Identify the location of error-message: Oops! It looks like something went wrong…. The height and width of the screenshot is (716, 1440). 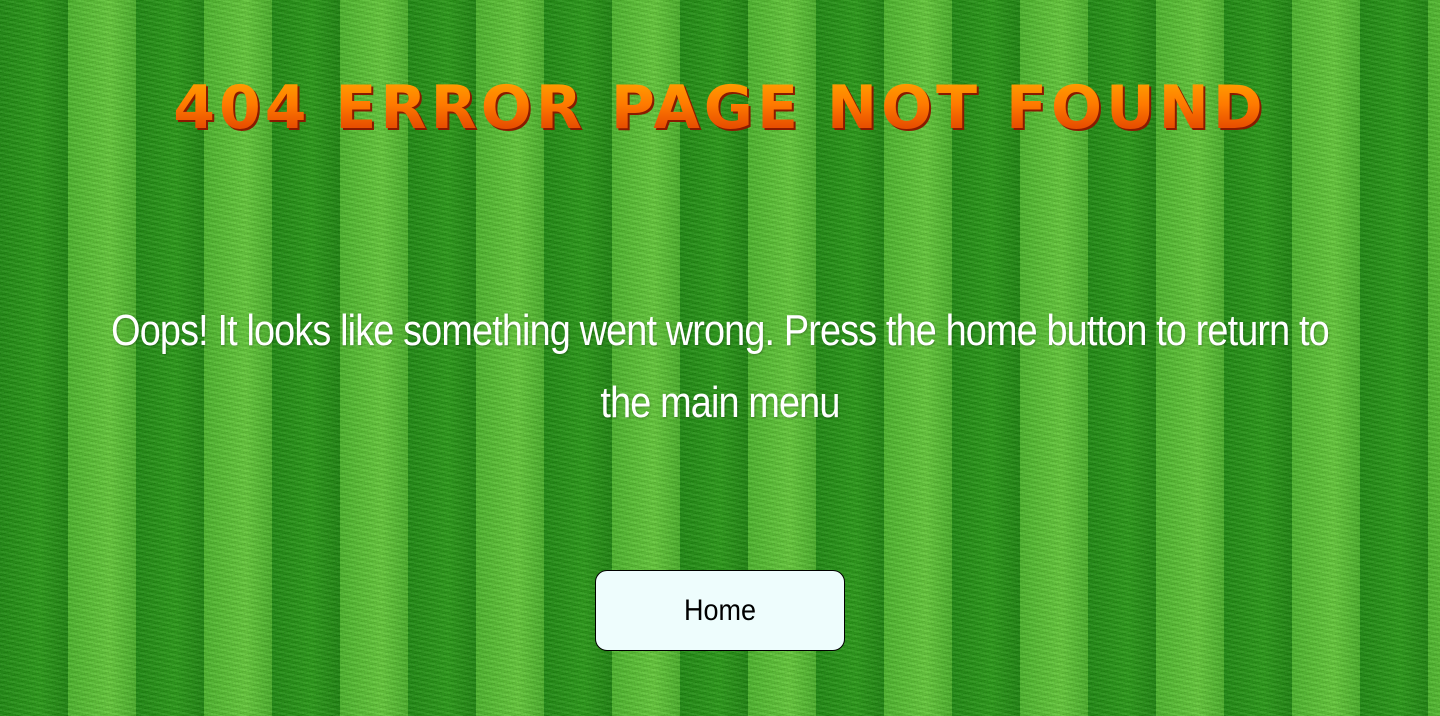
(720, 366).